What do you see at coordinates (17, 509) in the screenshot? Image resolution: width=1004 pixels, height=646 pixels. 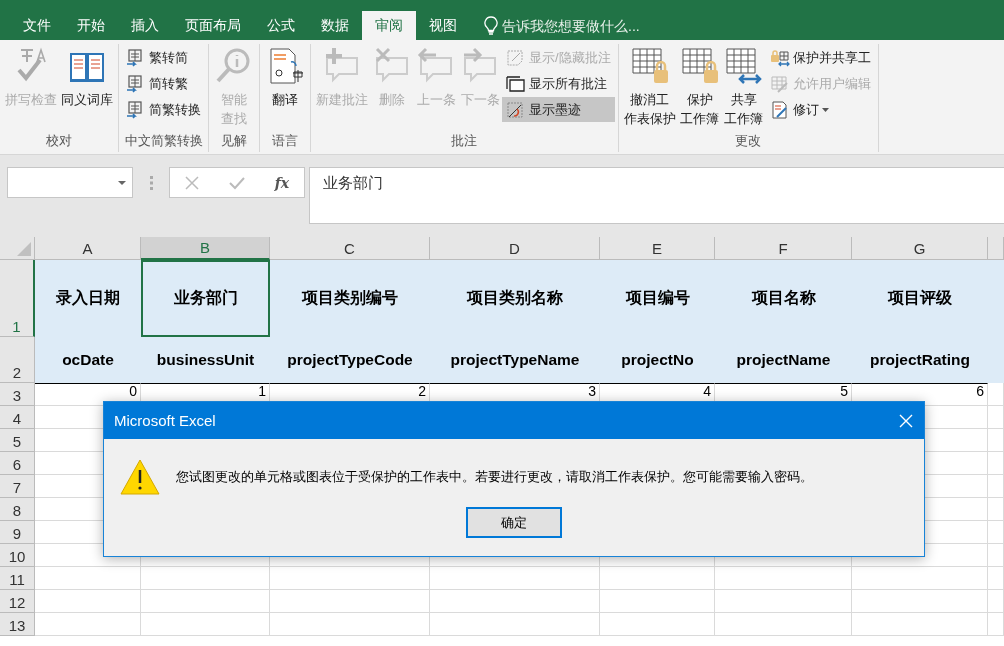 I see `row-header: 8` at bounding box center [17, 509].